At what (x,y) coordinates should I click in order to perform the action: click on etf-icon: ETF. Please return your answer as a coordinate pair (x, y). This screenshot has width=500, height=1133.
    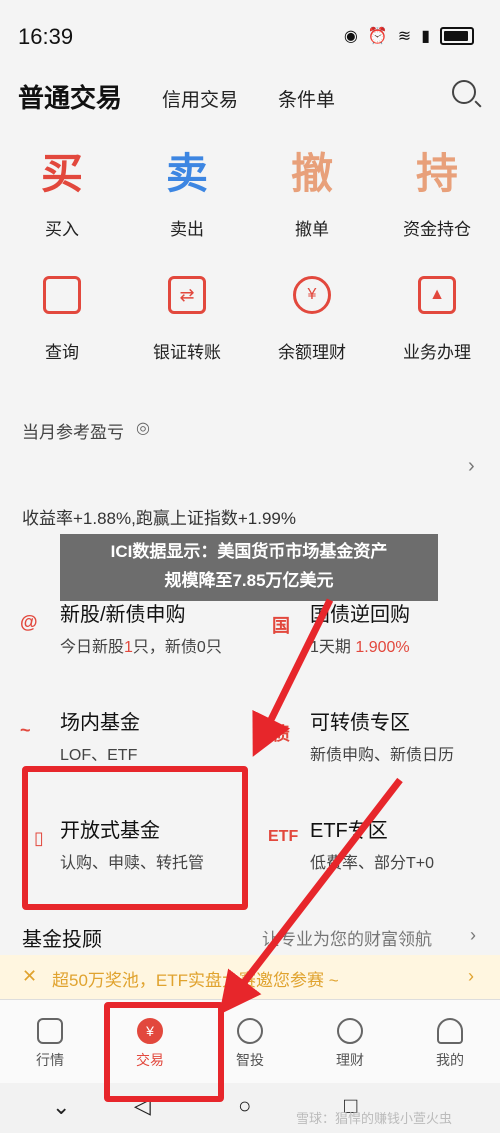
    Looking at the image, I should click on (283, 836).